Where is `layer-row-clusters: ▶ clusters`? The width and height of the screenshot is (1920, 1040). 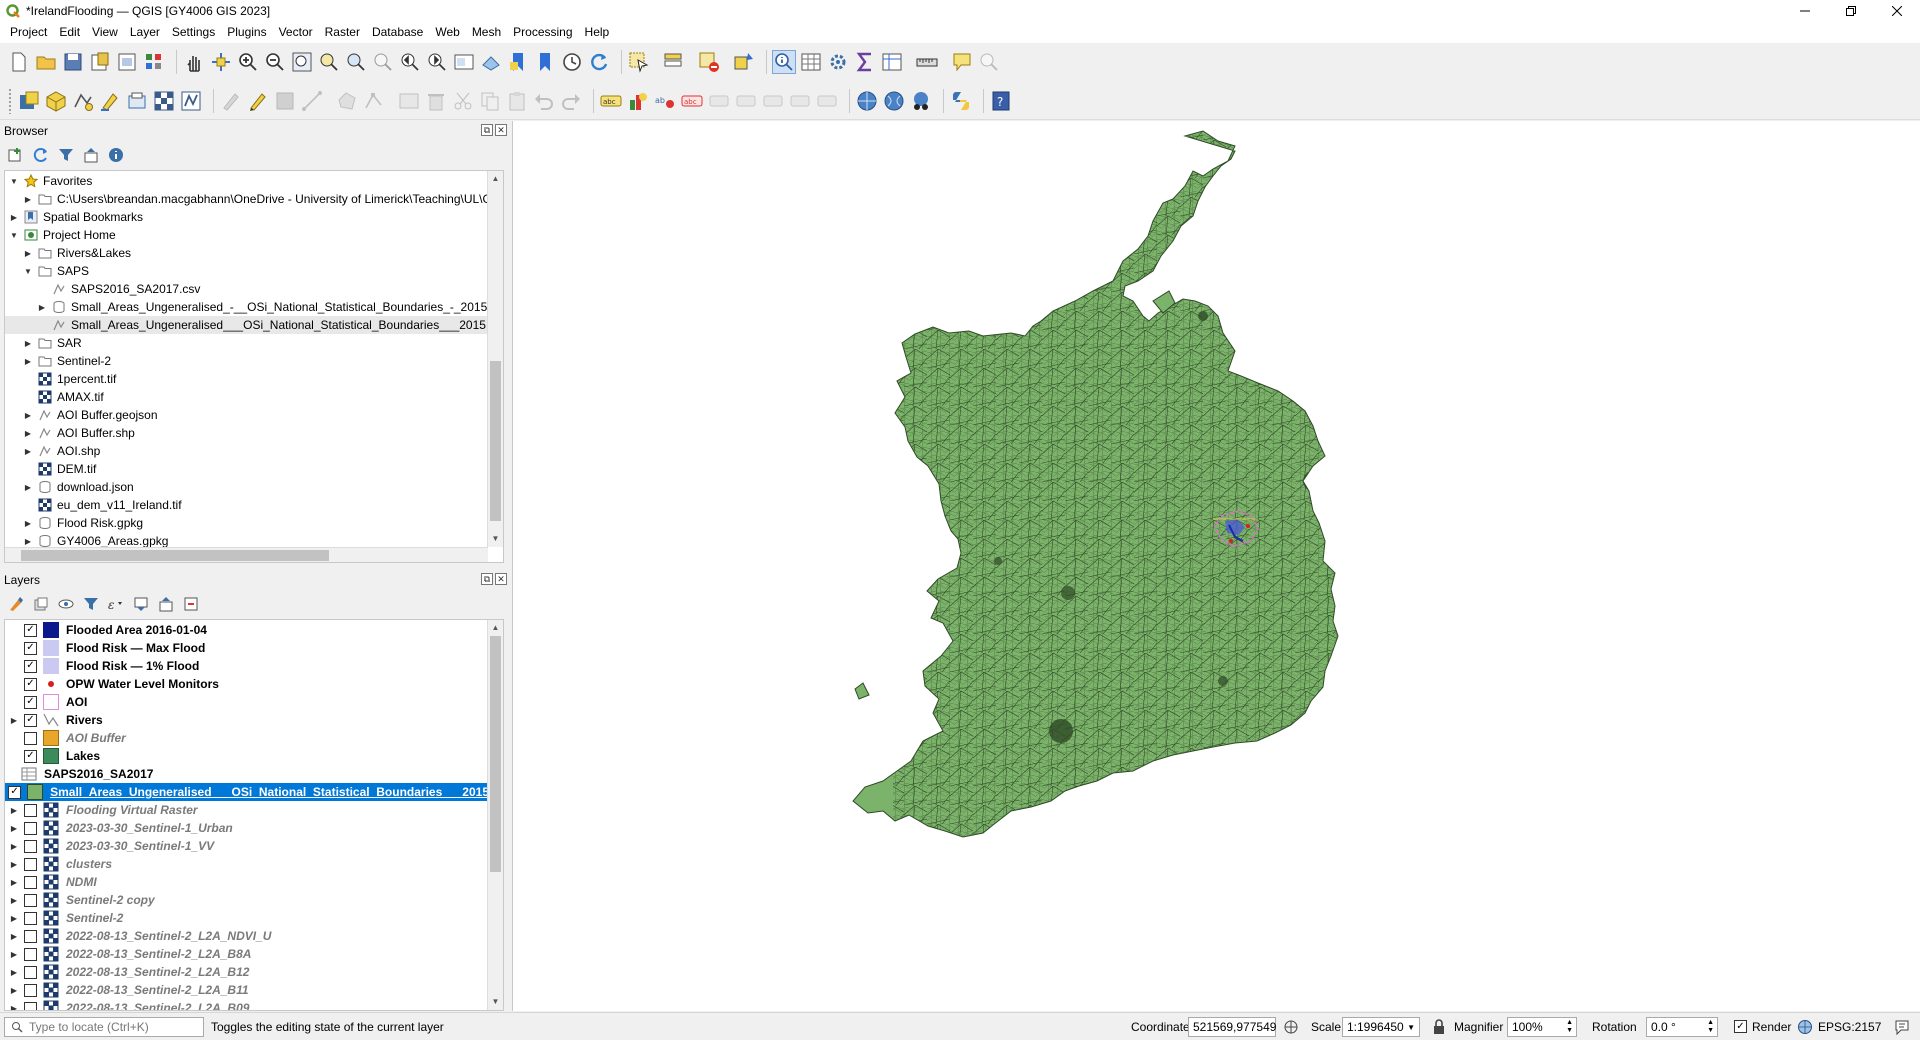
layer-row-clusters: ▶ clusters is located at coordinates (247, 864).